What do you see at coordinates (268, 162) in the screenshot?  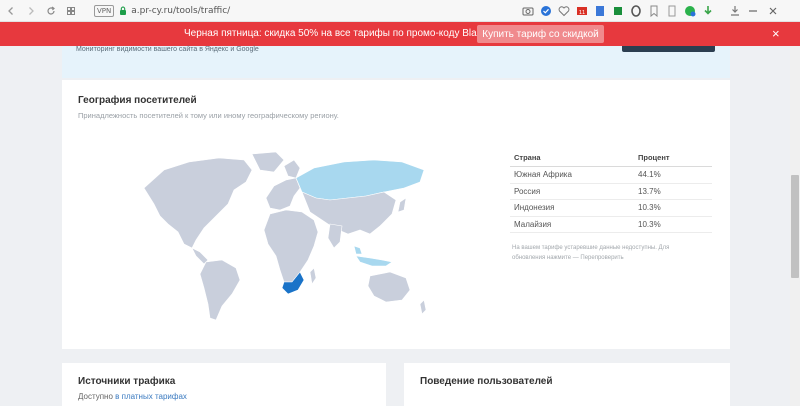 I see `map-greenland` at bounding box center [268, 162].